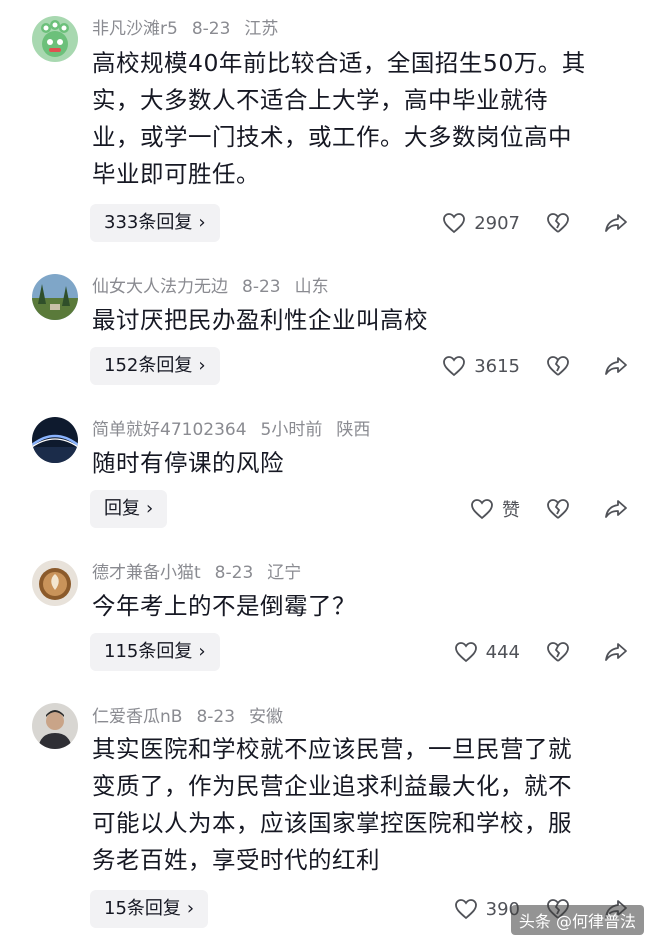 The width and height of the screenshot is (660, 945). I want to click on like-button: 2907, so click(481, 223).